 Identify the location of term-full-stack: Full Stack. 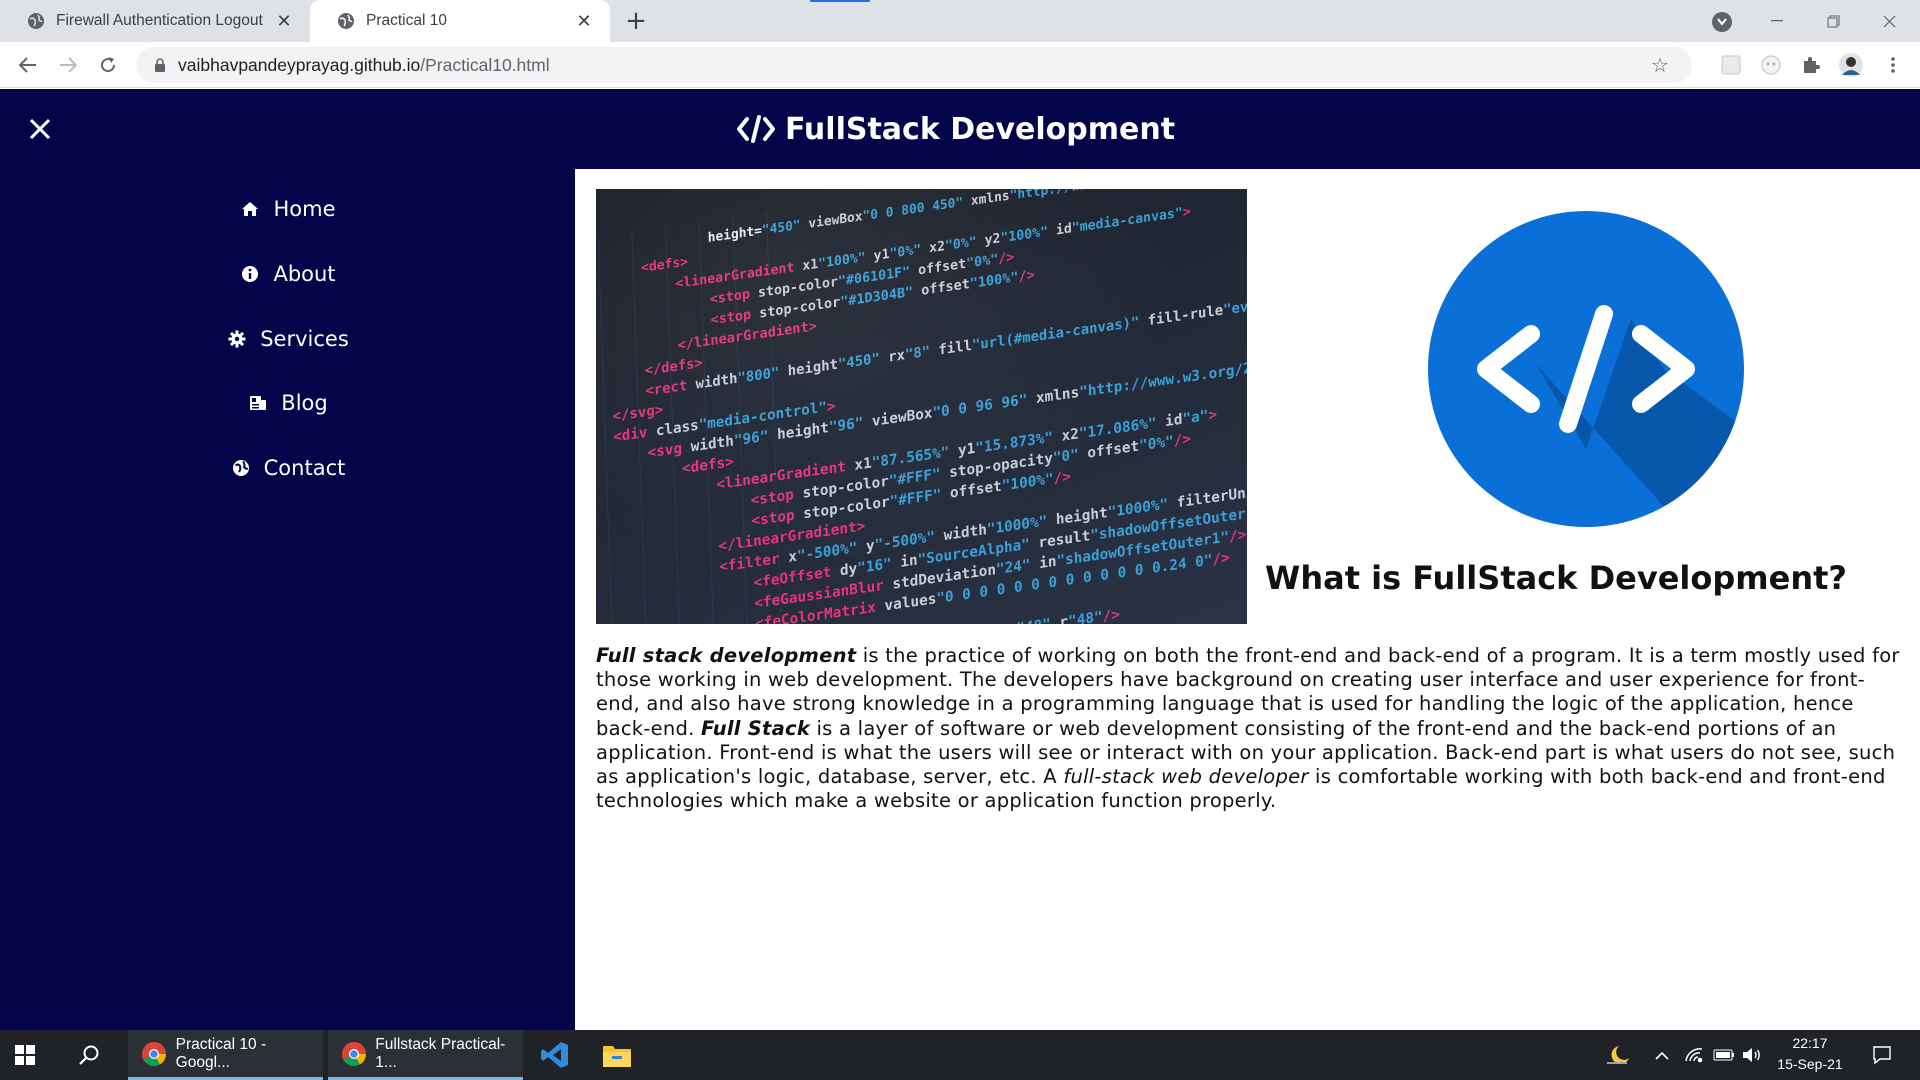
(756, 728).